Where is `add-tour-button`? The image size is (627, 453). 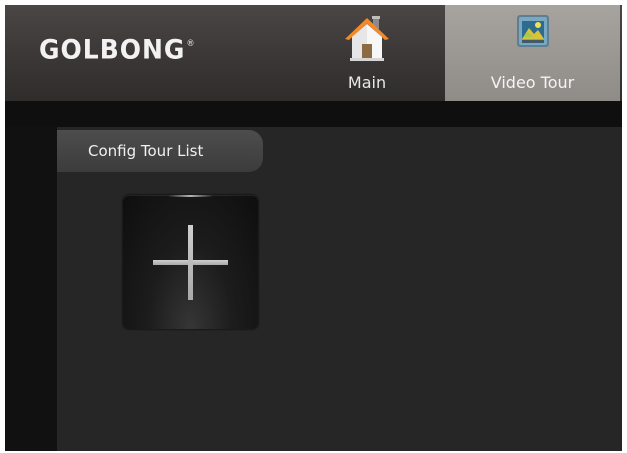
add-tour-button is located at coordinates (190, 262).